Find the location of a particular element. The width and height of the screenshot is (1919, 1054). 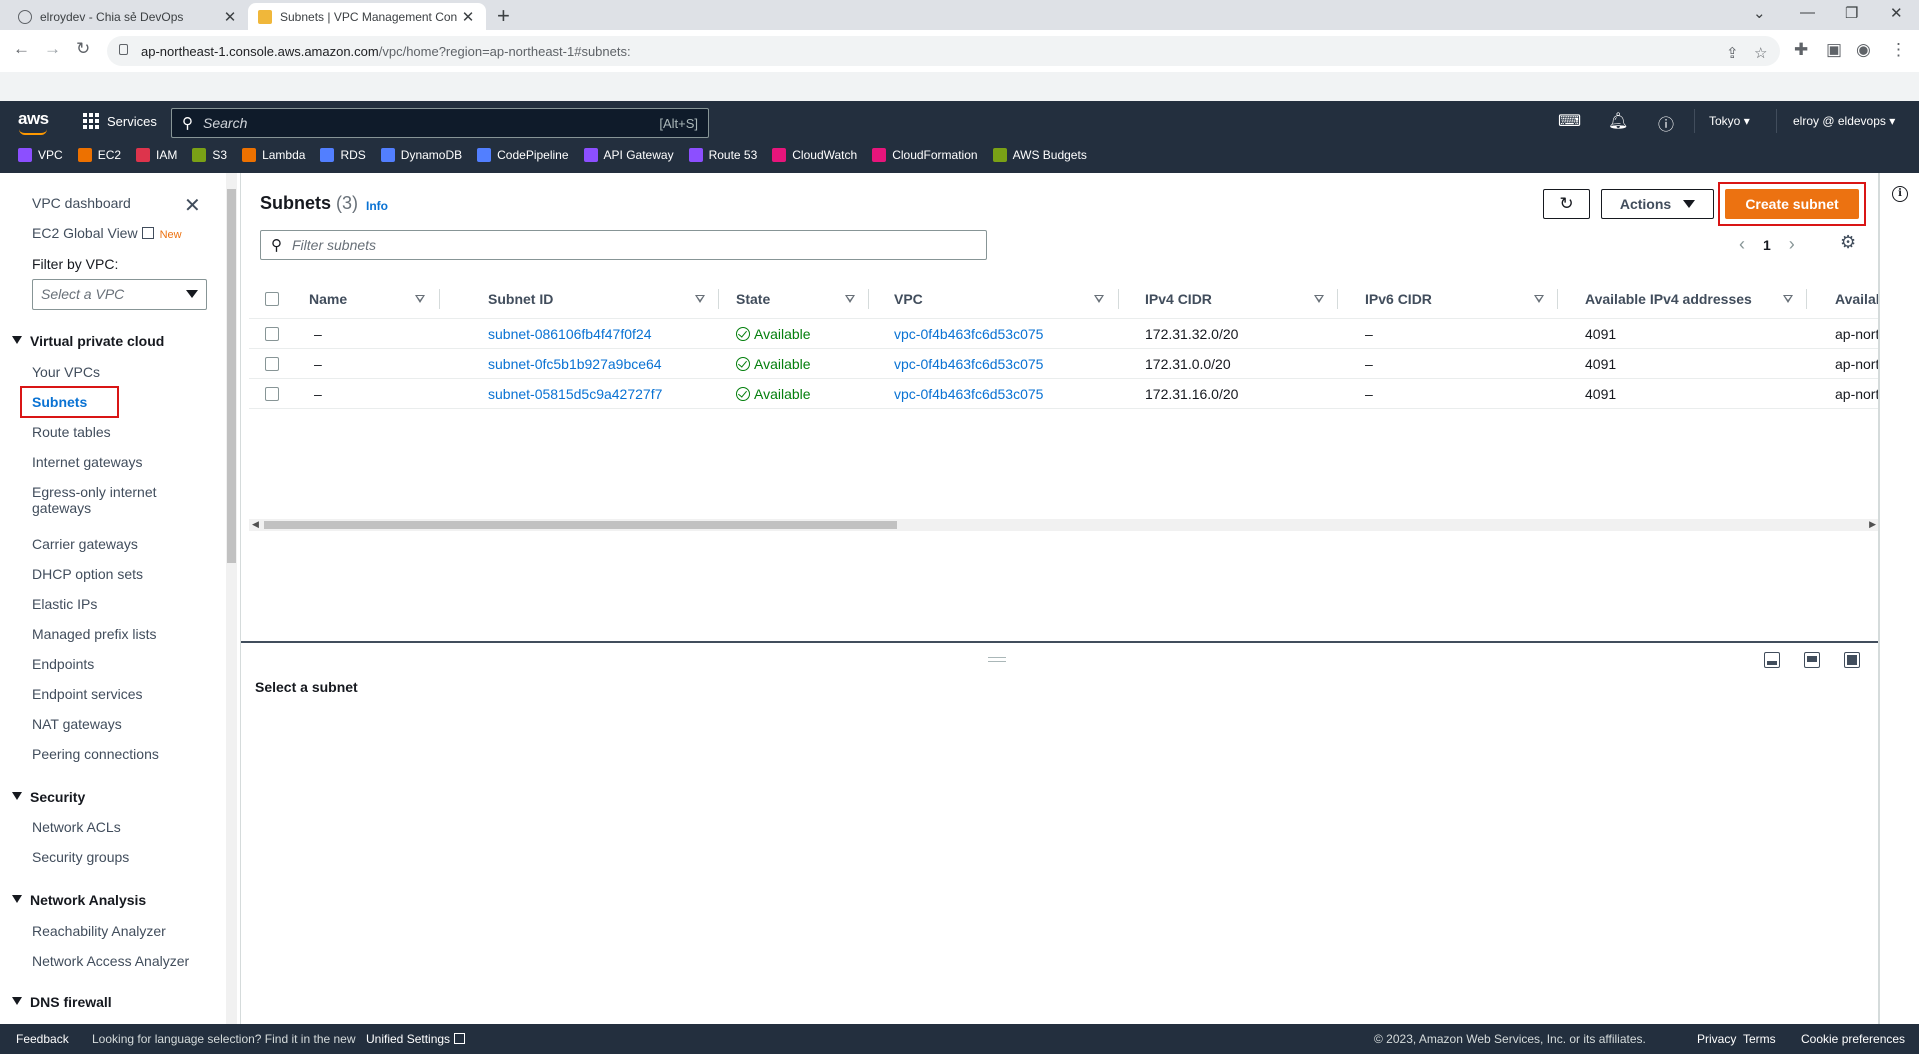

region-selector: Tokyo ▾ is located at coordinates (1729, 121).